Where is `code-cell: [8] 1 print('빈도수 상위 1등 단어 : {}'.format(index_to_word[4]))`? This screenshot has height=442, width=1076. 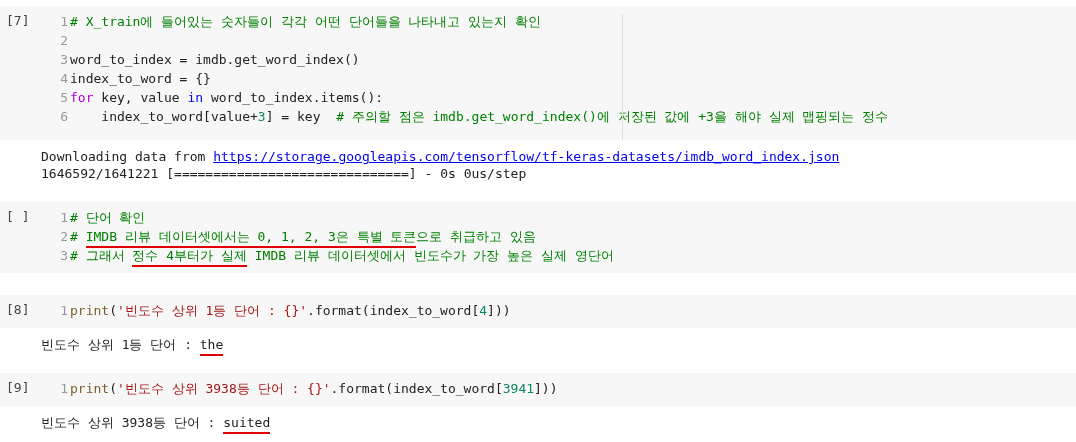 code-cell: [8] 1 print('빈도수 상위 1등 단어 : {}'.format(index_to_word[4])) is located at coordinates (538, 311).